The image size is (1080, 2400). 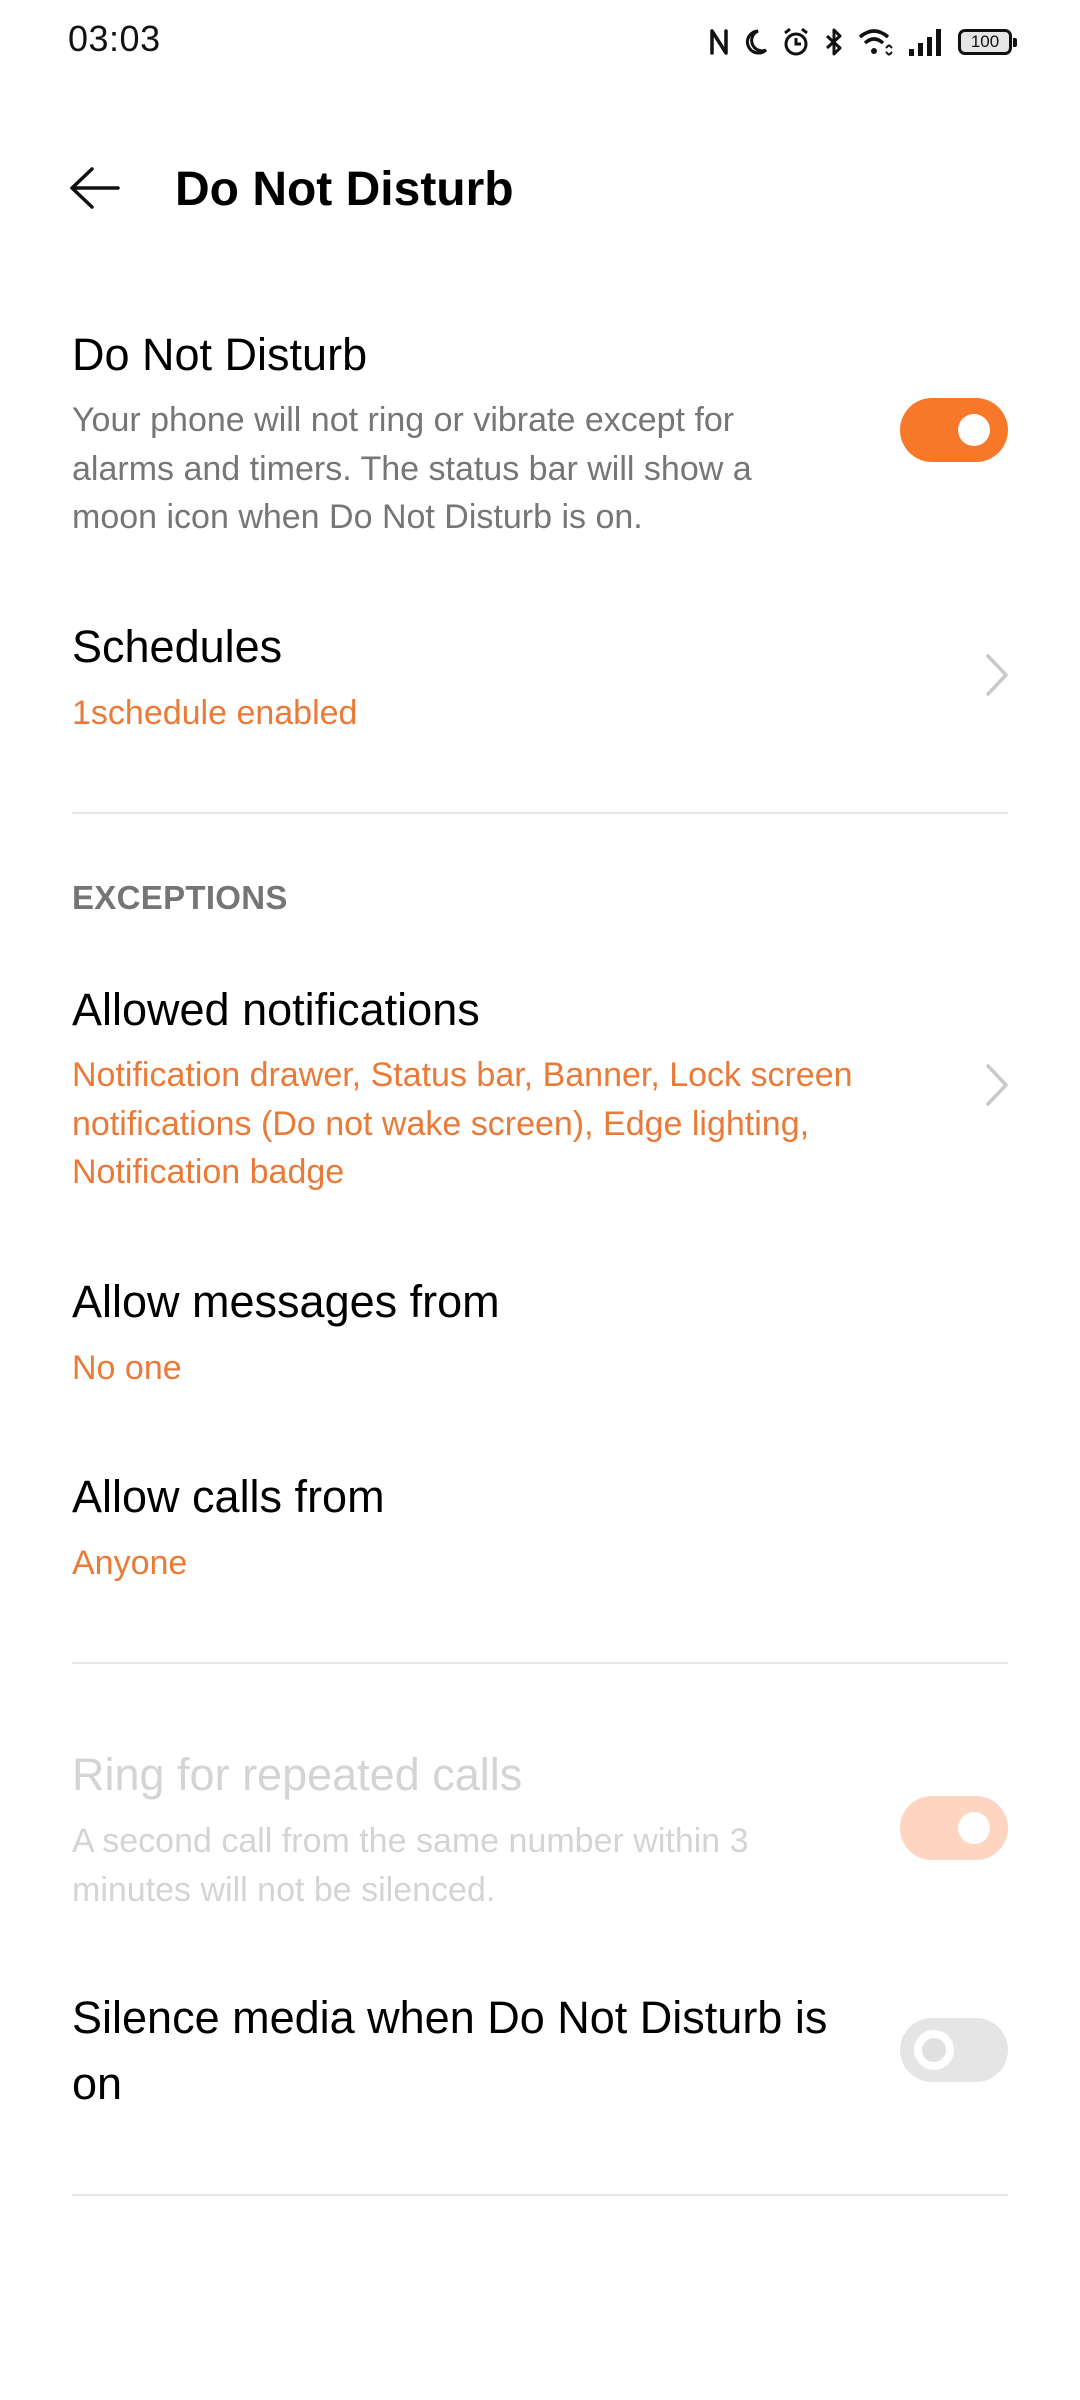 I want to click on silence-media-title: Silence media when Do Not Disturb is on, so click(x=450, y=2050).